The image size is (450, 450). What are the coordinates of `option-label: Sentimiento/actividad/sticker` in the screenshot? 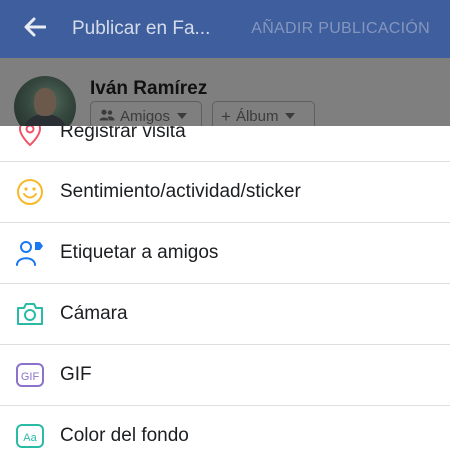 It's located at (180, 191).